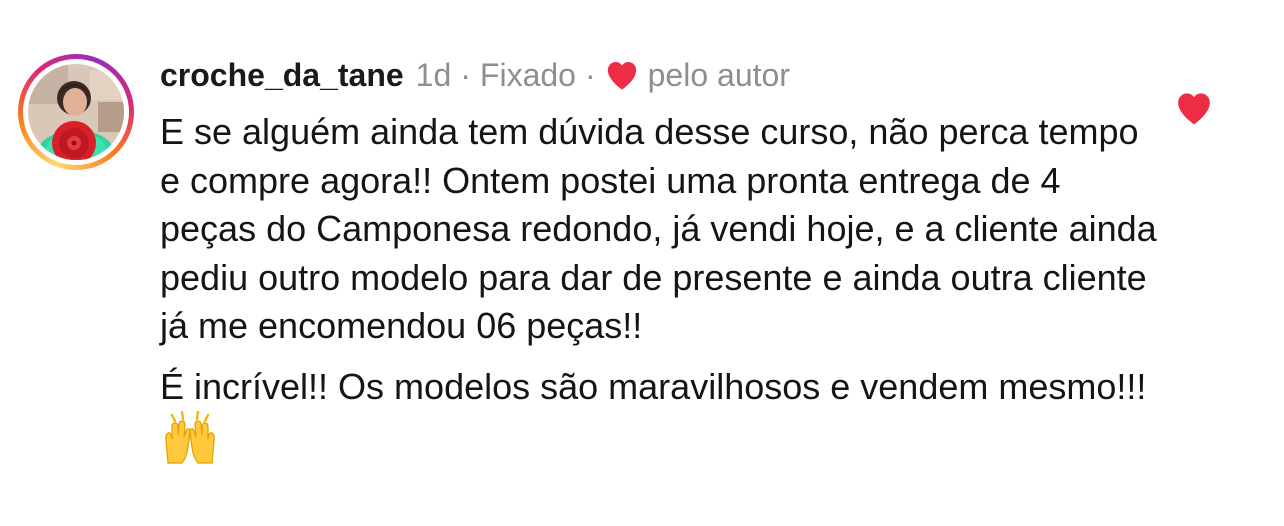 The image size is (1284, 526). What do you see at coordinates (718, 75) in the screenshot?
I see `liked-by-author-label: pelo autor` at bounding box center [718, 75].